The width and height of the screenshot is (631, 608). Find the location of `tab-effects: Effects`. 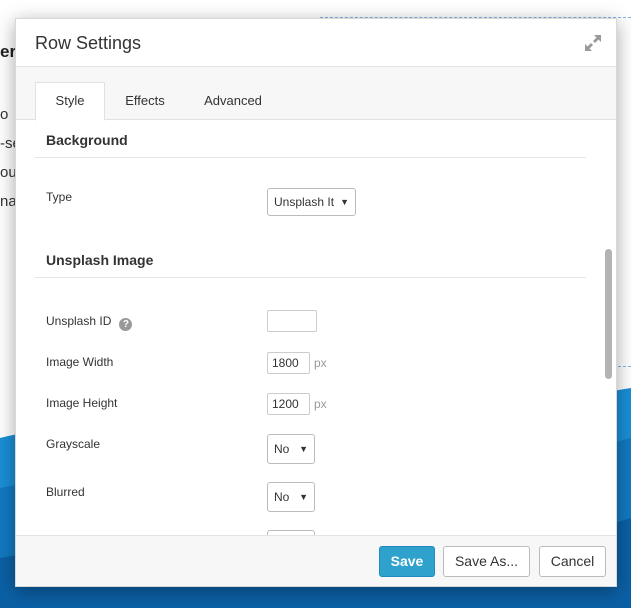

tab-effects: Effects is located at coordinates (145, 101).